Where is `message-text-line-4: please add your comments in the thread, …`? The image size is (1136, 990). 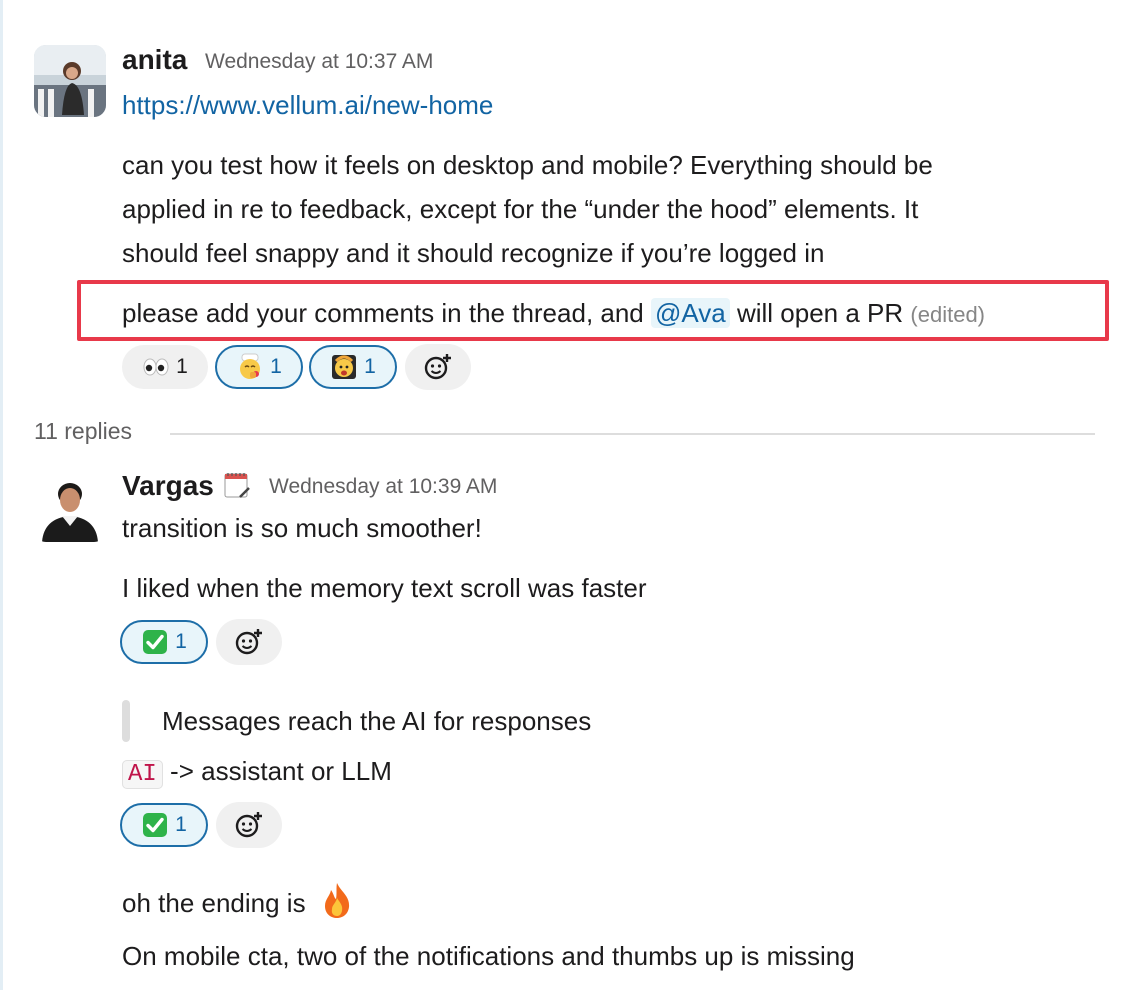 message-text-line-4: please add your comments in the thread, … is located at coordinates (553, 313).